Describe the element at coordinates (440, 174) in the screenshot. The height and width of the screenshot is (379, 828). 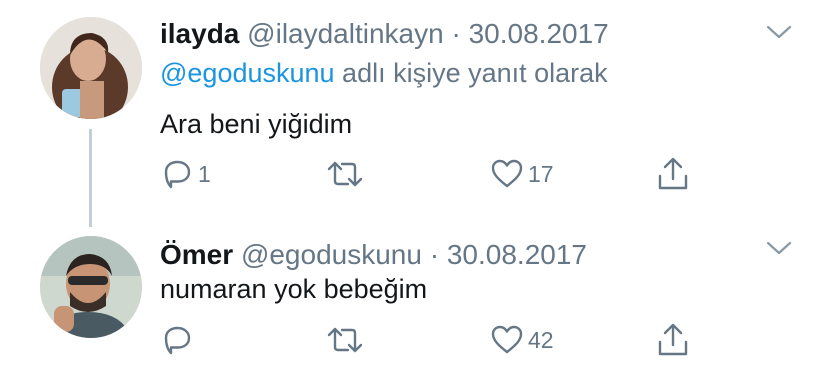
I see `tweet-actions: 1 17` at that location.